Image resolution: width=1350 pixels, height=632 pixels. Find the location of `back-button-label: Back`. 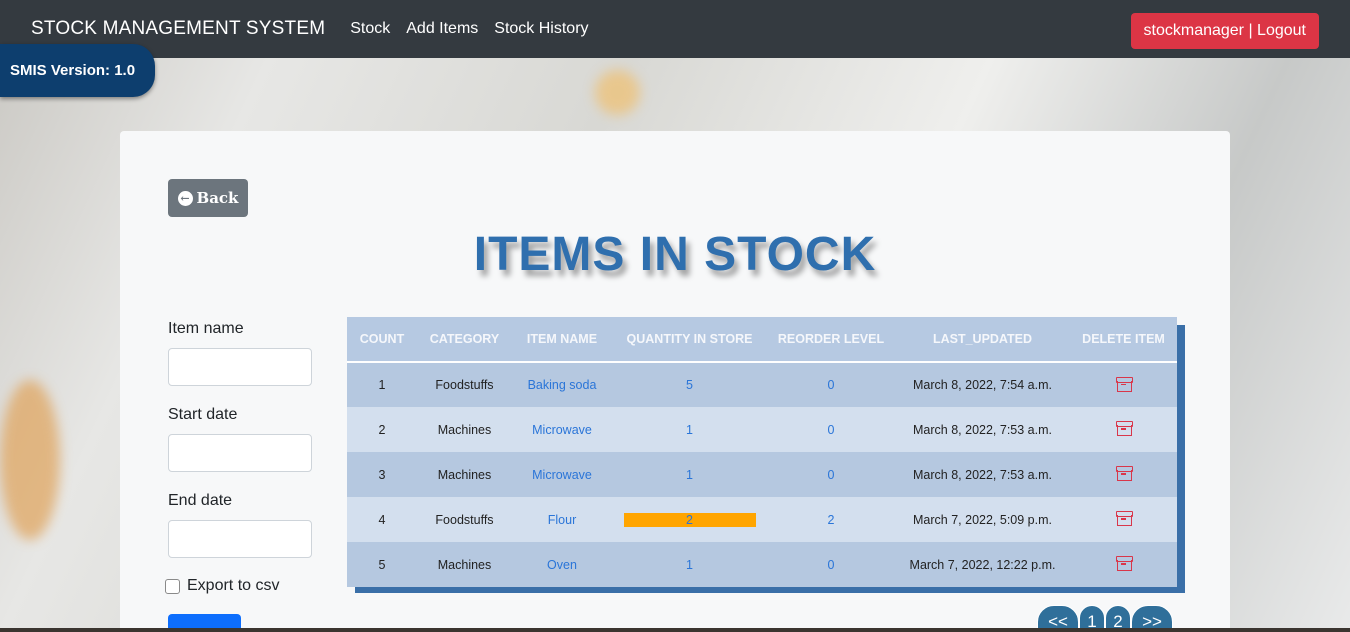

back-button-label: Back is located at coordinates (217, 198).